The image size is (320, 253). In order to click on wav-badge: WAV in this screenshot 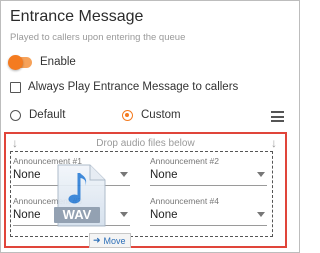, I will do `click(77, 214)`.